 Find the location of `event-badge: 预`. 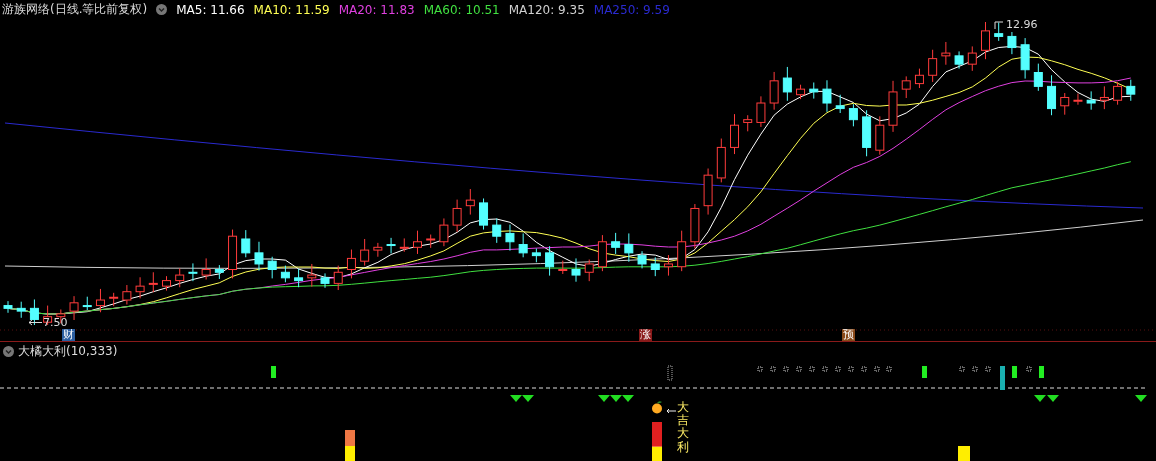

event-badge: 预 is located at coordinates (848, 335).